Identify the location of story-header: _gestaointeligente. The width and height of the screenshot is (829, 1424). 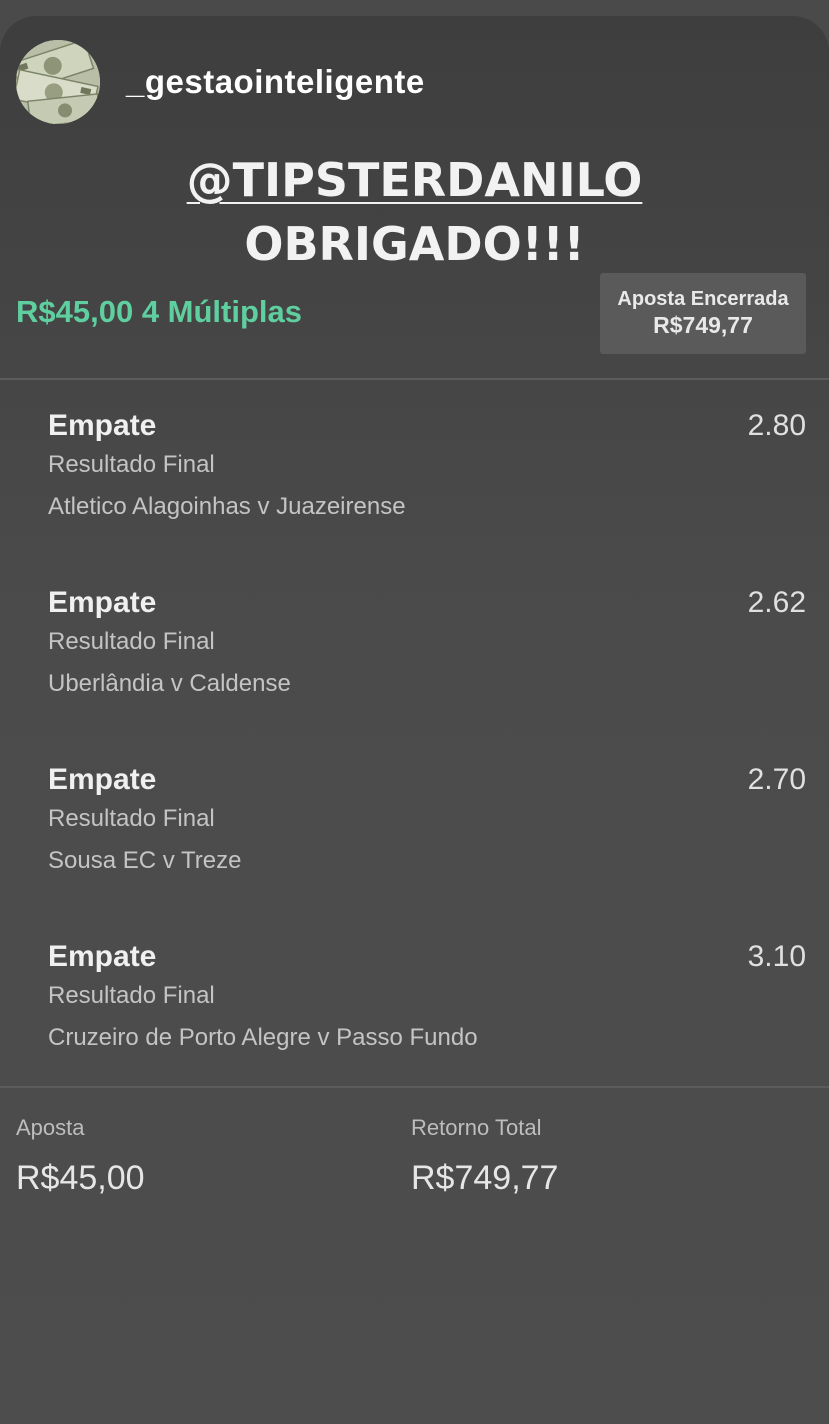
(220, 82).